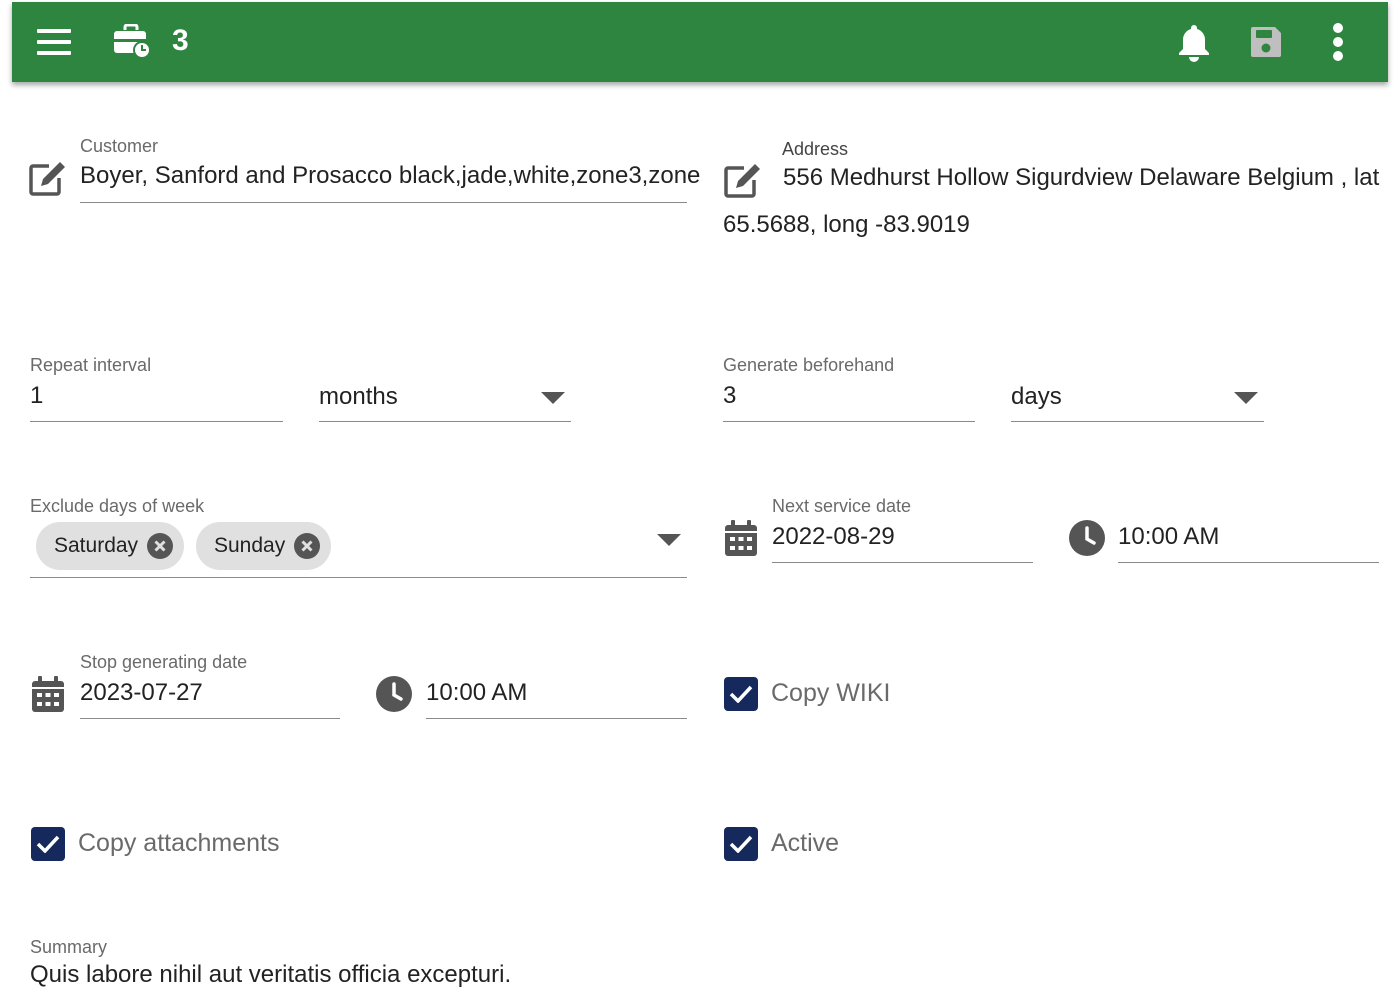  What do you see at coordinates (700, 42) in the screenshot?
I see `app-bar: 3` at bounding box center [700, 42].